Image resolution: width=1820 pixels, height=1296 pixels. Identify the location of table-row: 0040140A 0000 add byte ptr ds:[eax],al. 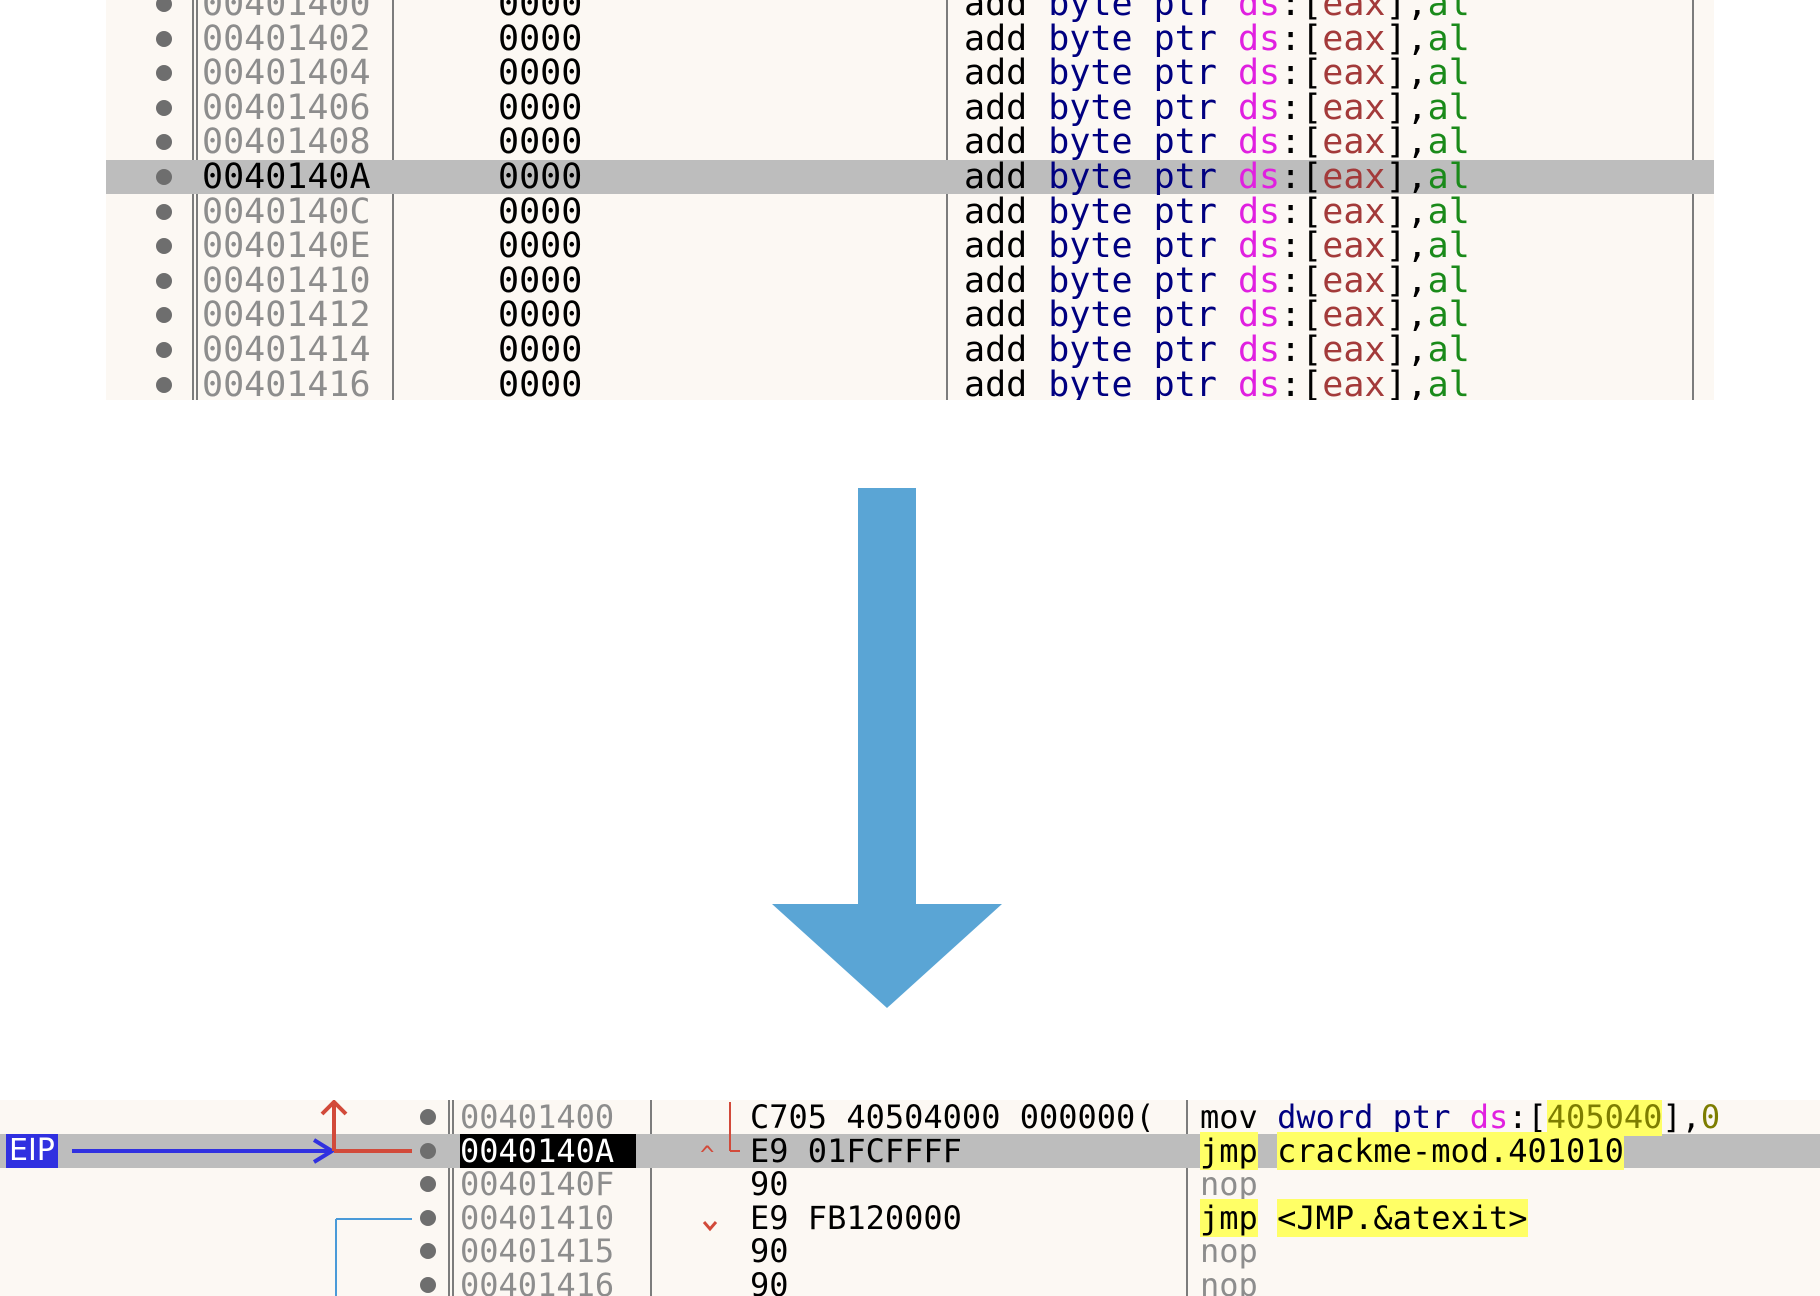
(910, 177).